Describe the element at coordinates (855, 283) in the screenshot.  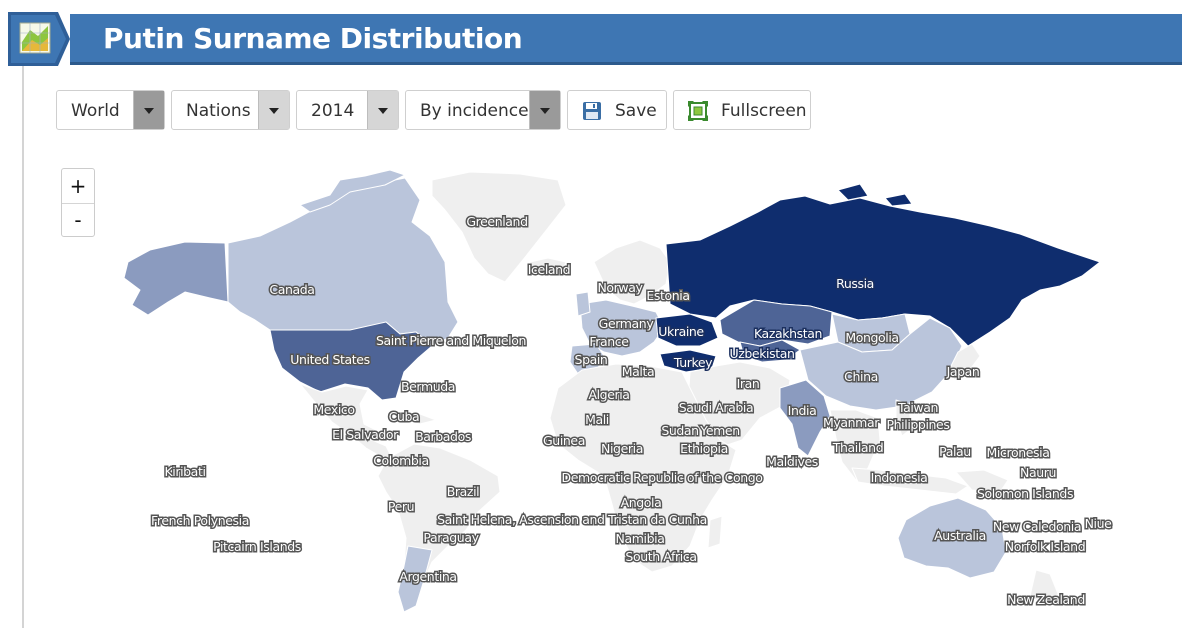
I see `label-russia: Russia` at that location.